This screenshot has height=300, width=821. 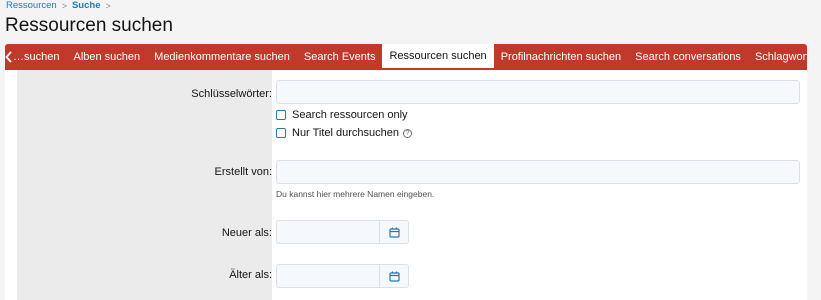 What do you see at coordinates (31, 5) in the screenshot?
I see `breadcrumb-link-ressourcen: Ressourcen` at bounding box center [31, 5].